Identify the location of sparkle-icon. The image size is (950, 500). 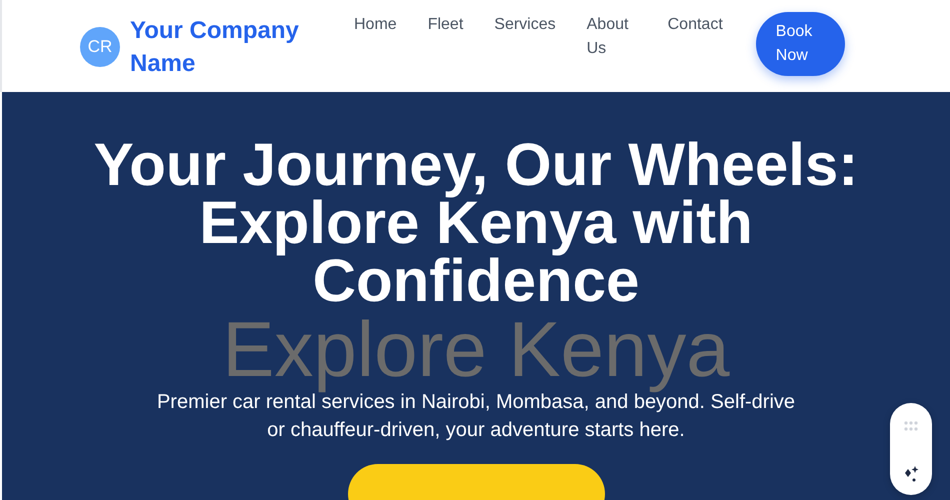
(911, 474).